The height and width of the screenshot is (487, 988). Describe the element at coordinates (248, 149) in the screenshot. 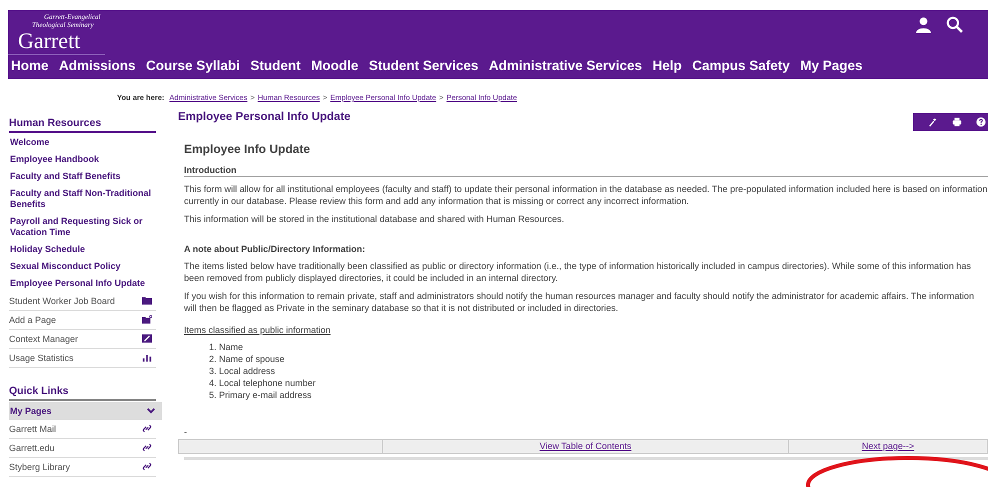

I see `form-title: Employee Info Update` at that location.